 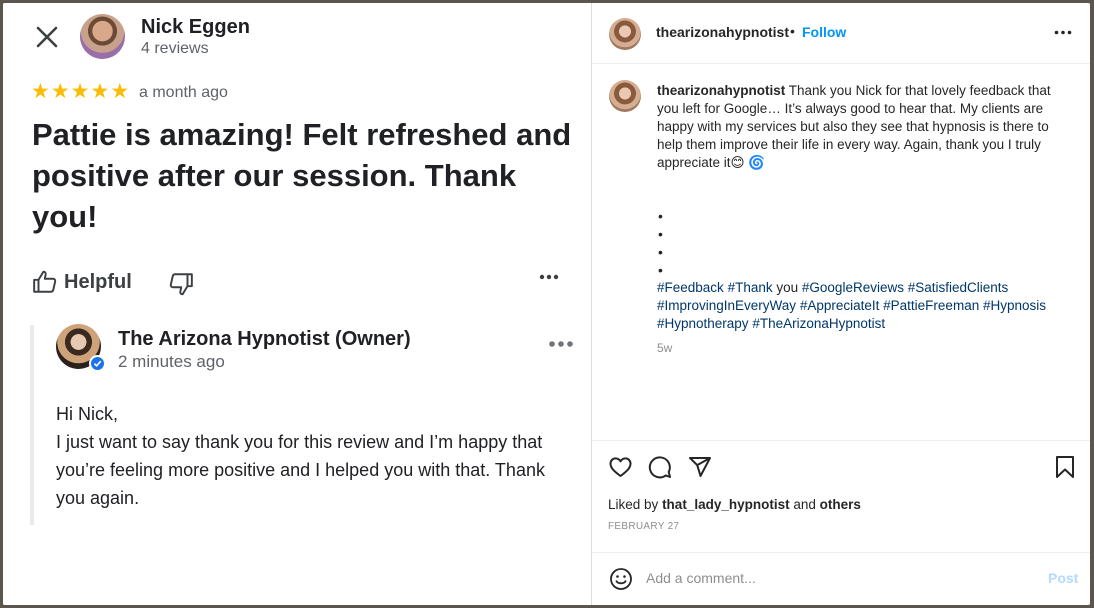 What do you see at coordinates (1065, 467) in the screenshot?
I see `bookmark-icon` at bounding box center [1065, 467].